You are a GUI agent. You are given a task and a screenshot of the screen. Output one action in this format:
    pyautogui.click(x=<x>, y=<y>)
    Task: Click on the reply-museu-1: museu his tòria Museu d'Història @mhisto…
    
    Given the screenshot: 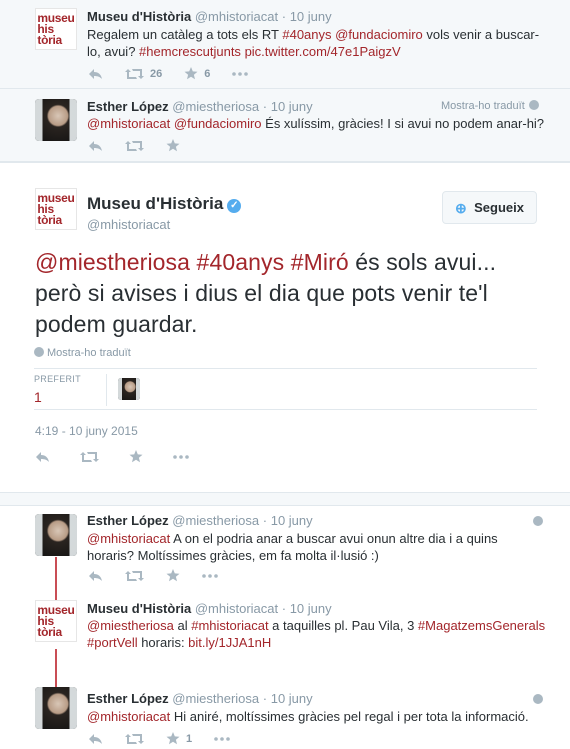 What is the action you would take?
    pyautogui.click(x=285, y=639)
    